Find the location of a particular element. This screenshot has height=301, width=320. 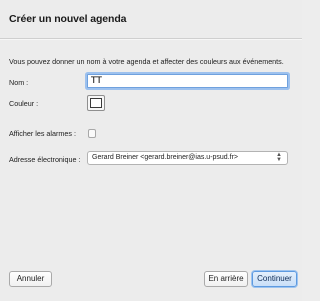

back-button: En arrière is located at coordinates (226, 279).